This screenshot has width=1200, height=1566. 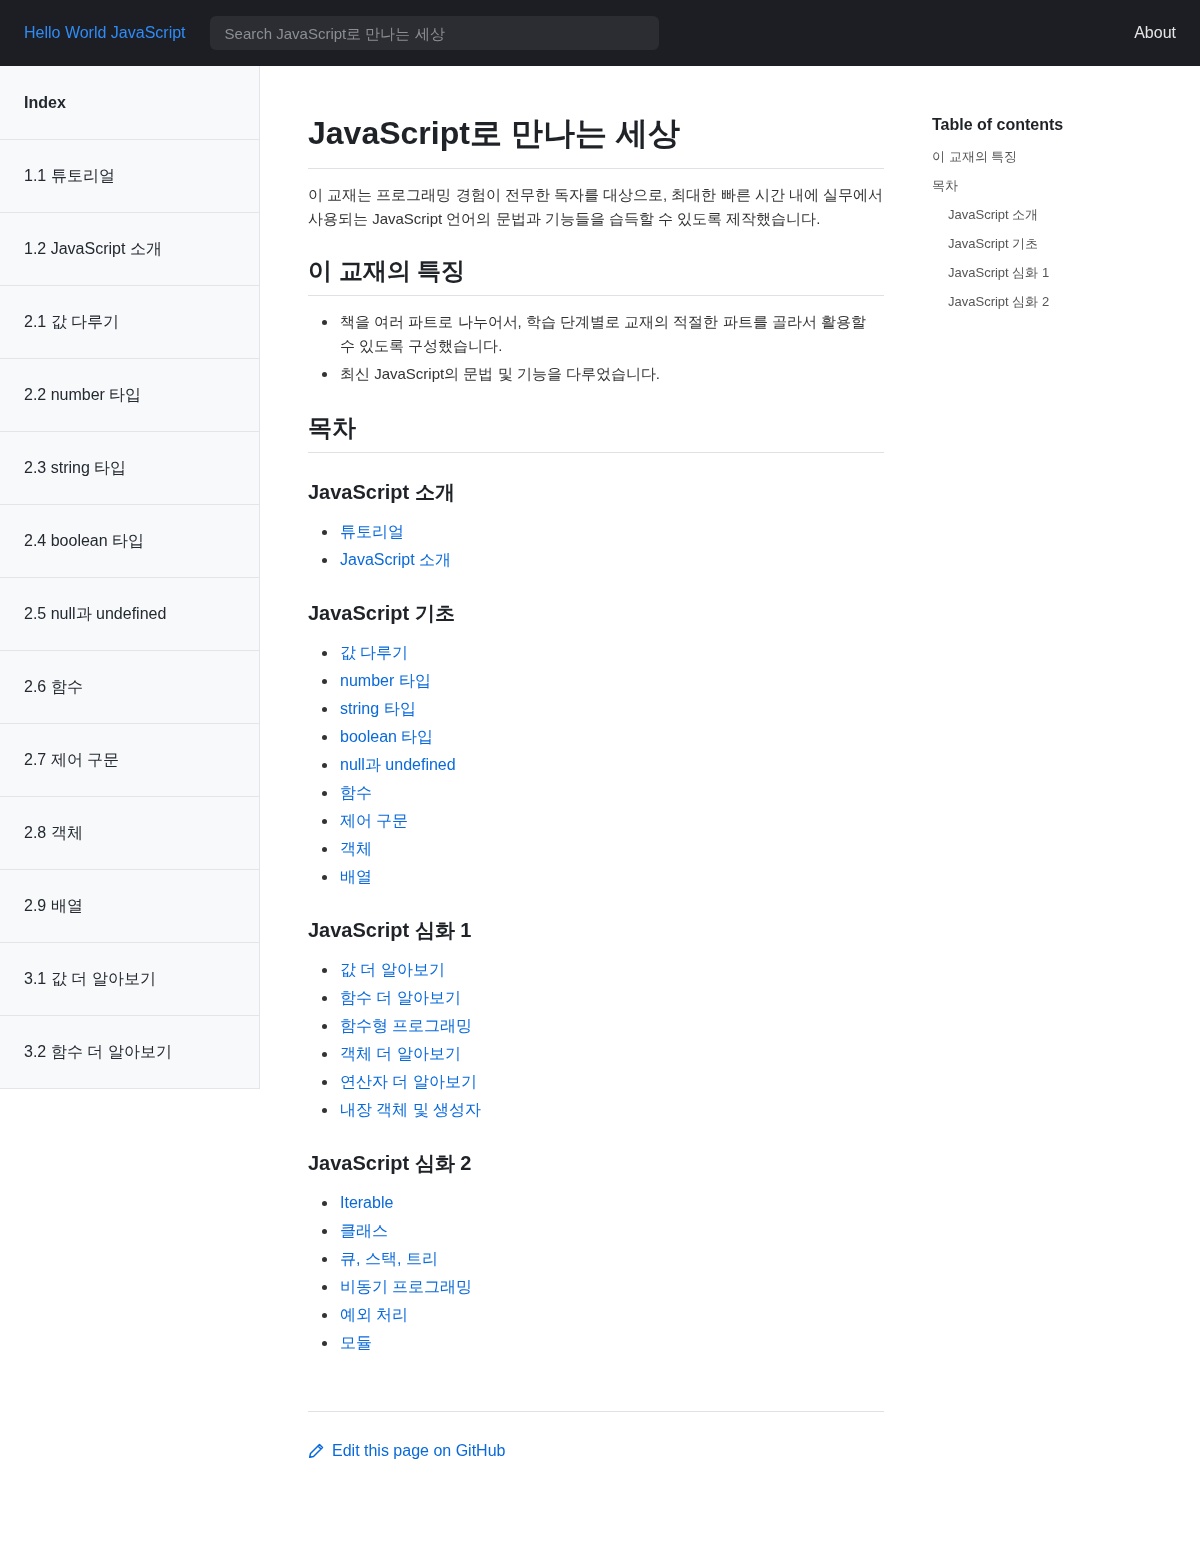 What do you see at coordinates (364, 1231) in the screenshot?
I see `chapter-link: 클래스` at bounding box center [364, 1231].